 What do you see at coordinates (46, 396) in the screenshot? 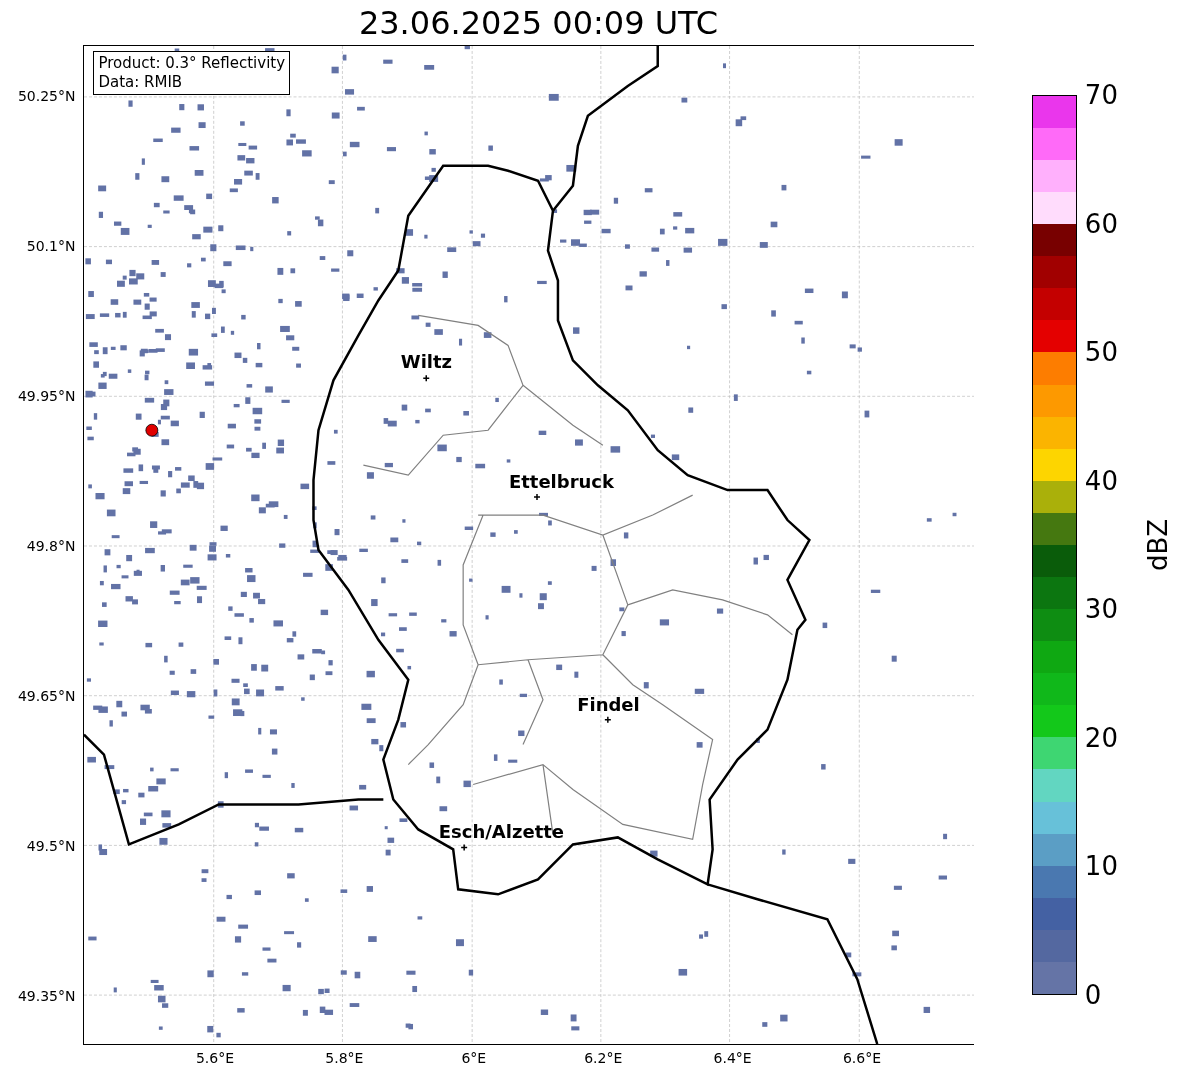
I see `latitude-label: 49.95°N` at bounding box center [46, 396].